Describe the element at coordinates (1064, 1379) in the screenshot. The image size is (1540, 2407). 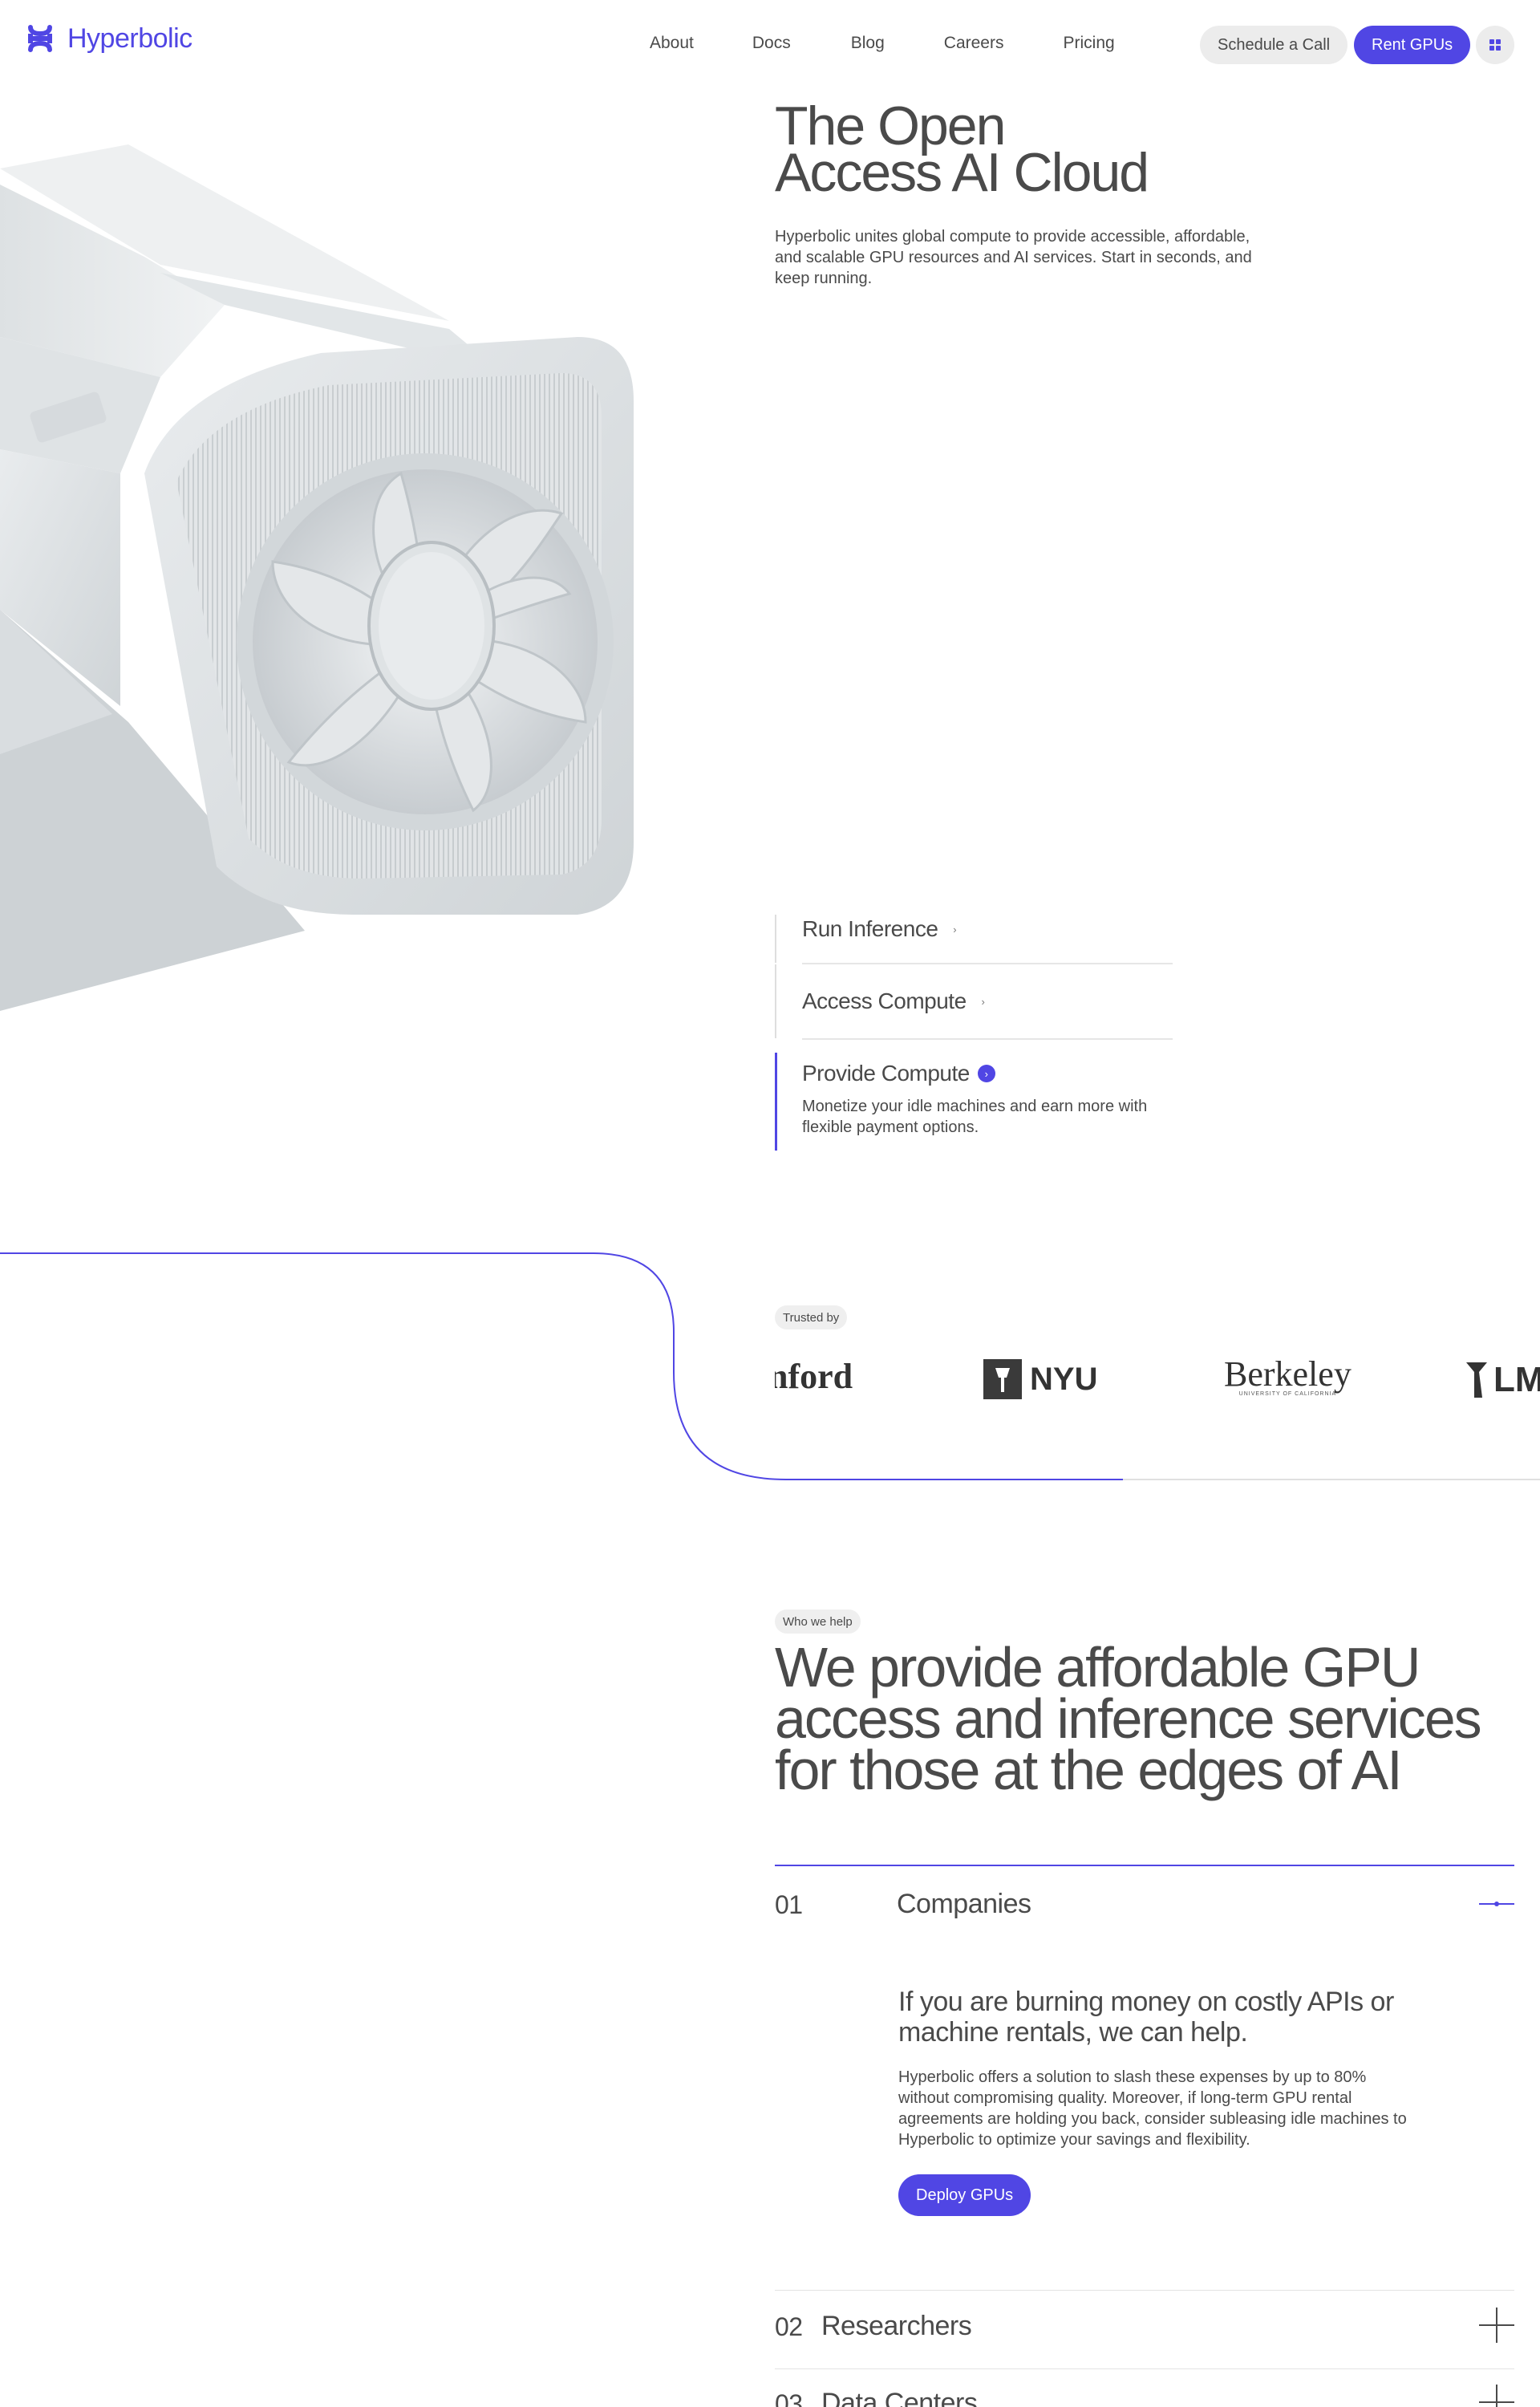
I see `nyu-logo-text: NYU` at that location.